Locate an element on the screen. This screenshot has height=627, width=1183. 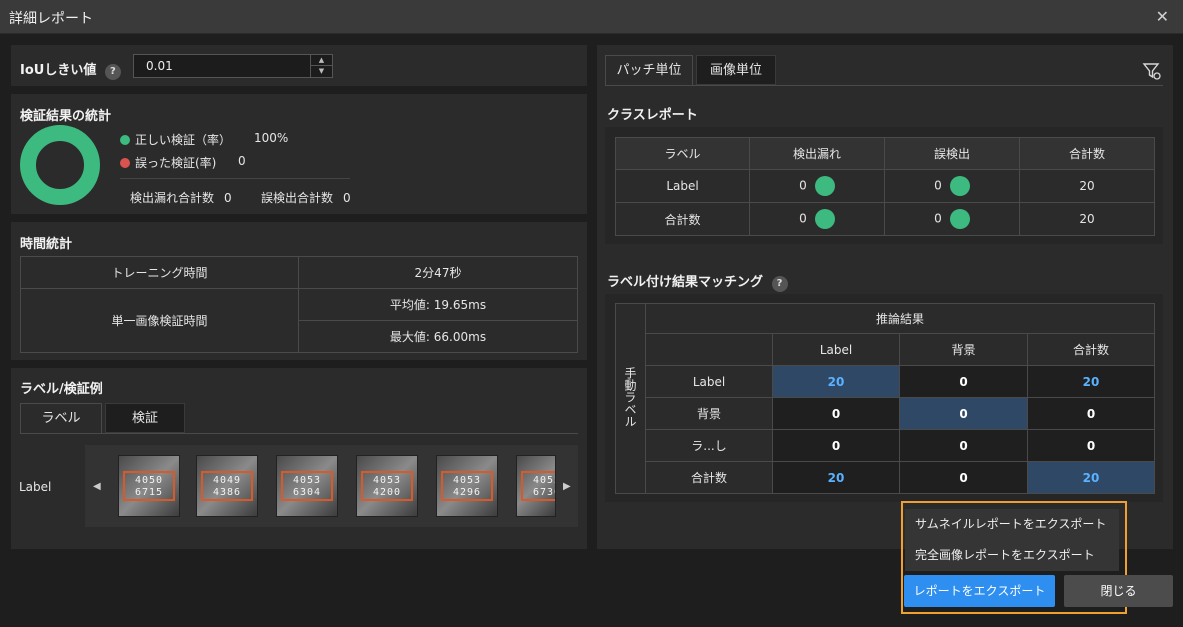
col-header: 検出漏れ is located at coordinates (817, 153).